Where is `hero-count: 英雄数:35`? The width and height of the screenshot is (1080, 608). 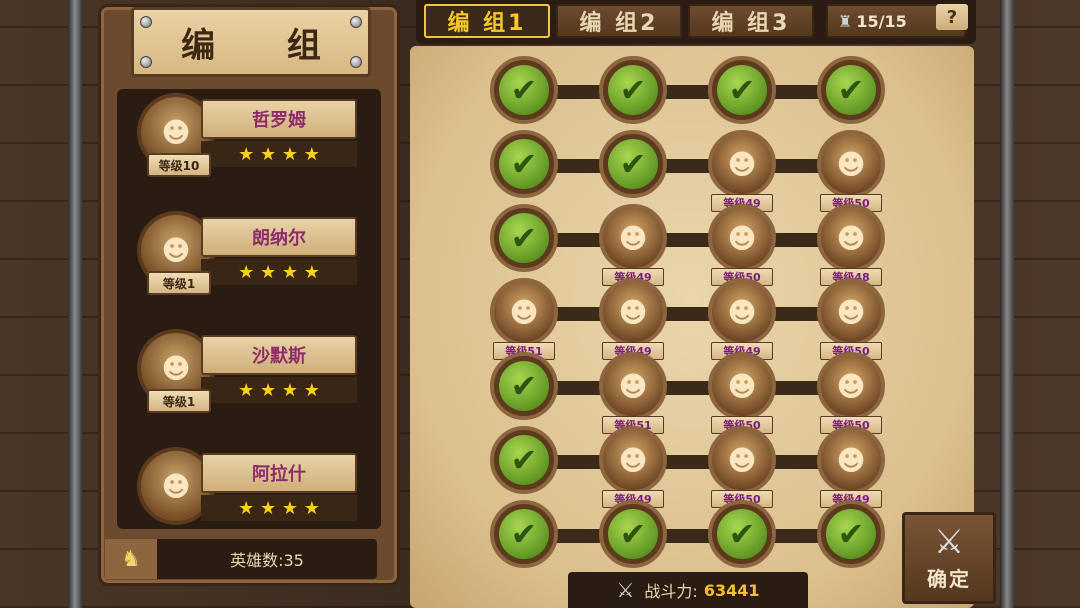
hero-count: 英雄数:35 is located at coordinates (267, 560).